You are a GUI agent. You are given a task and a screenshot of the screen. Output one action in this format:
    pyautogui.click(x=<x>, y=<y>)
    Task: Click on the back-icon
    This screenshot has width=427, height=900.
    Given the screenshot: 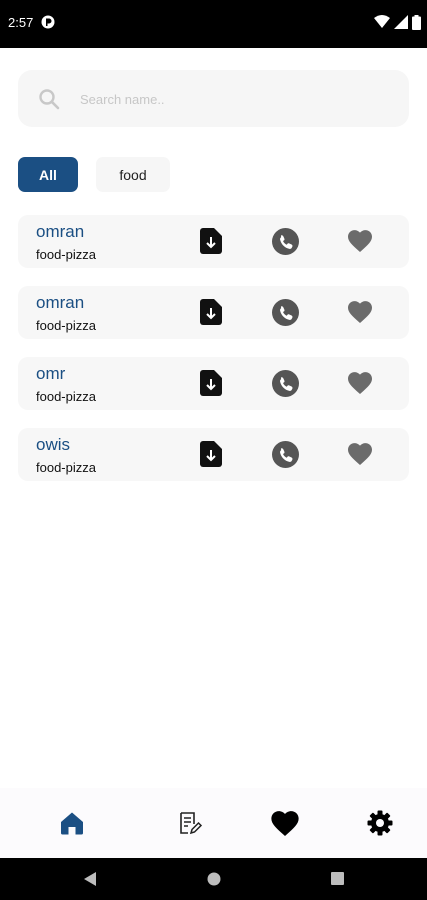 What is the action you would take?
    pyautogui.click(x=90, y=879)
    